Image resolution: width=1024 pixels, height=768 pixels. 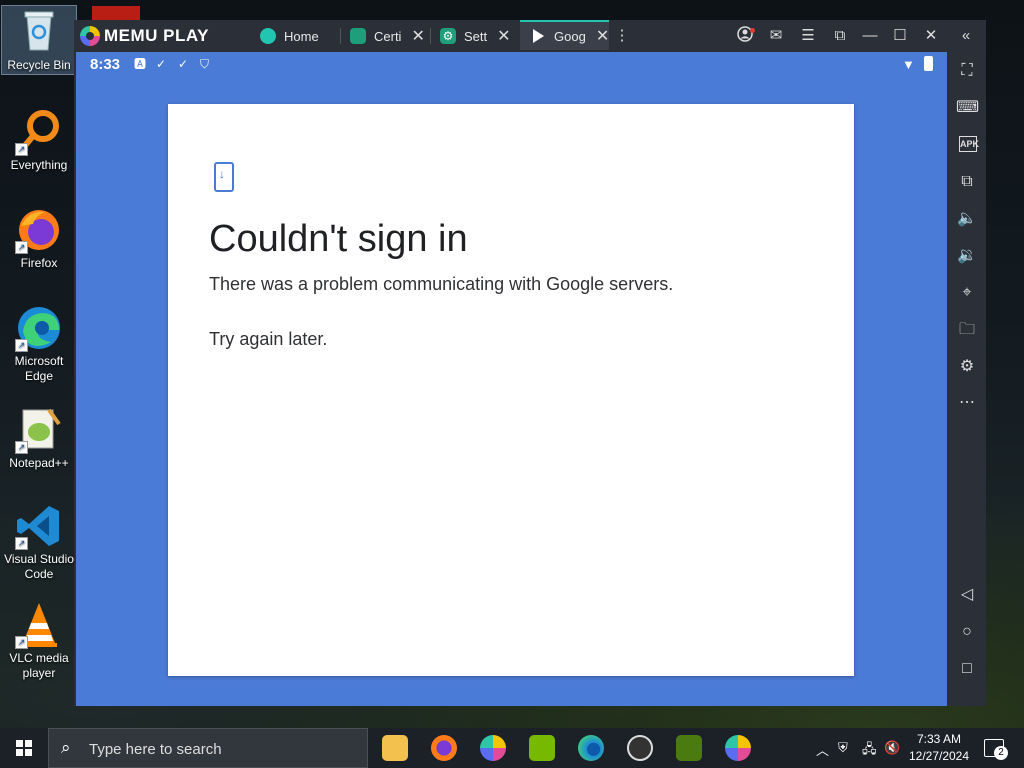 What do you see at coordinates (39, 263) in the screenshot?
I see `desktop-icon-label: Firefox` at bounding box center [39, 263].